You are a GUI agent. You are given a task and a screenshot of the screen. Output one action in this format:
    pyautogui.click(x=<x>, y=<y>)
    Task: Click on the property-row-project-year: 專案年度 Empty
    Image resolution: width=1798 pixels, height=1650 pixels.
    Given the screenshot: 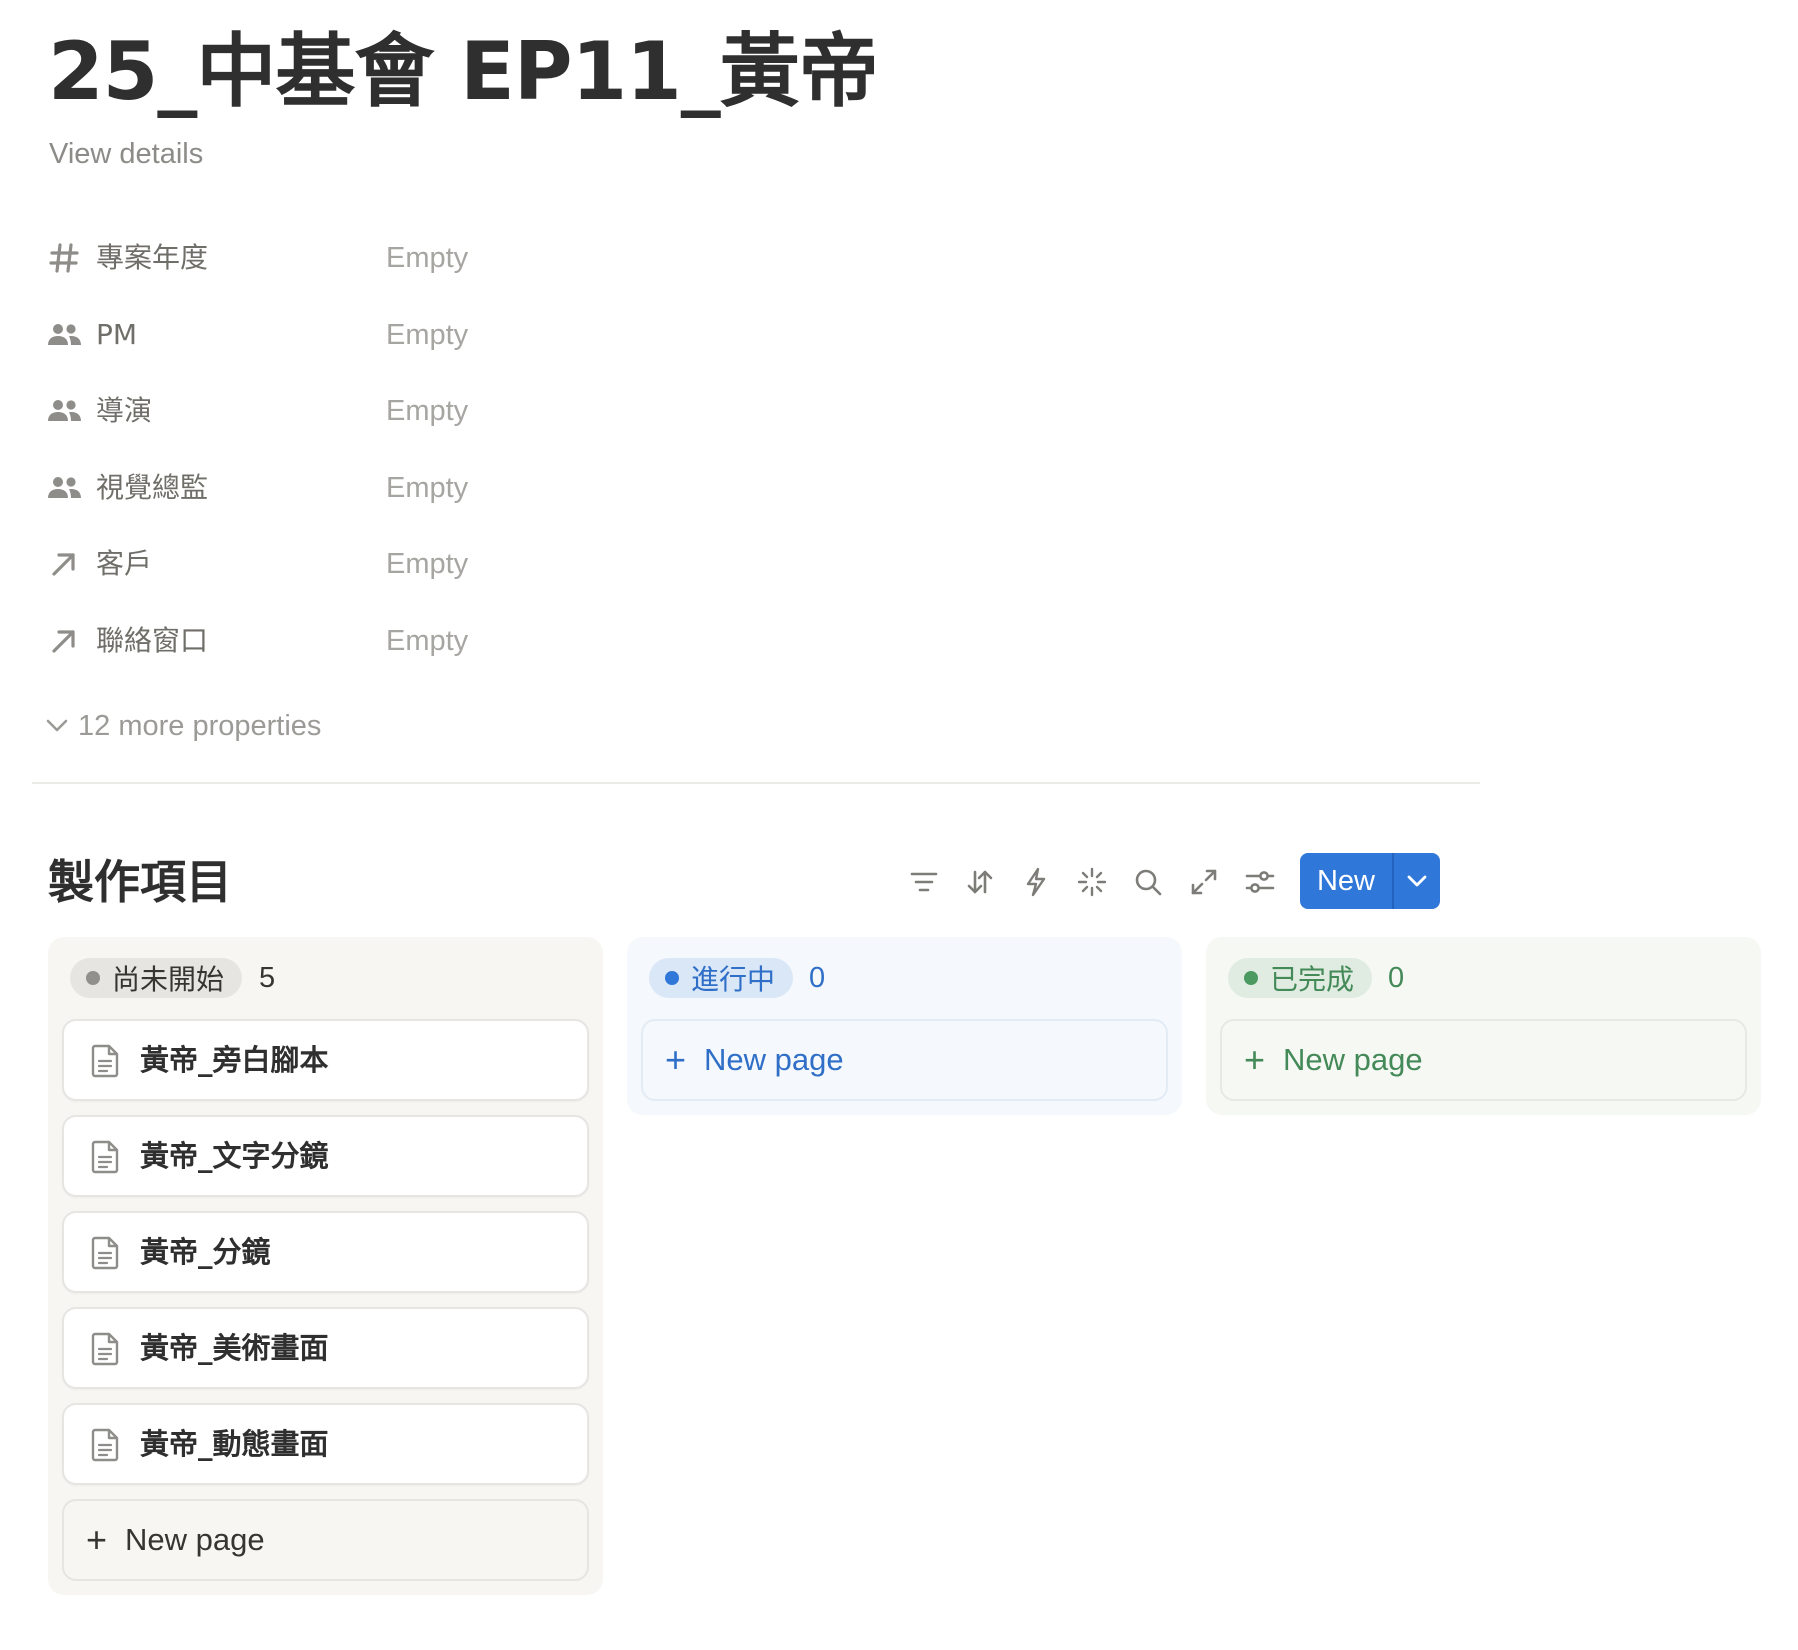 What is the action you would take?
    pyautogui.click(x=396, y=270)
    